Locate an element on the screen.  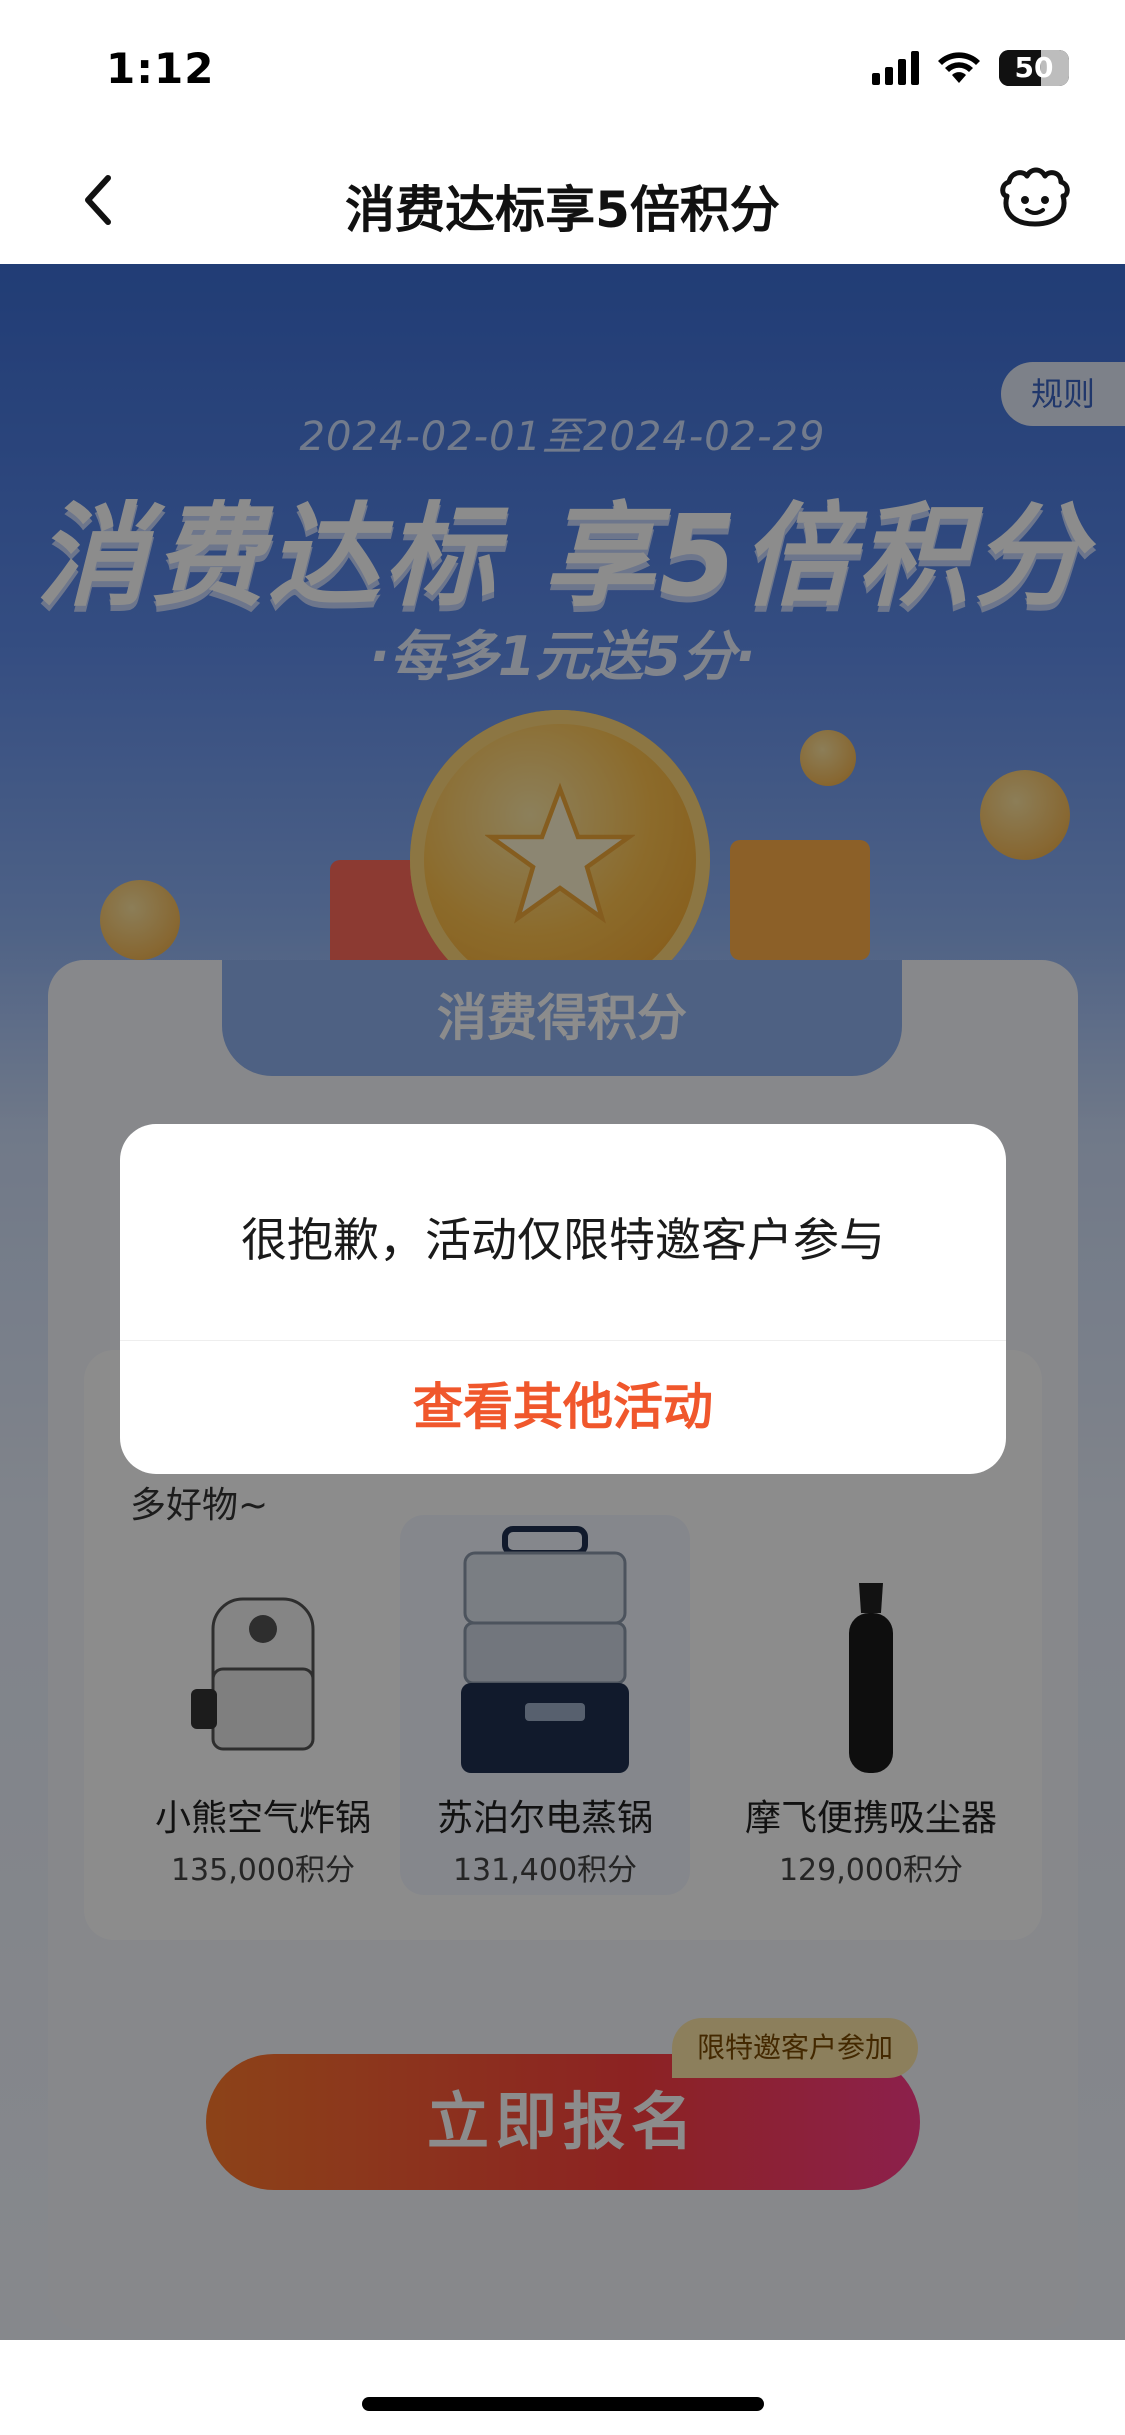
status-time: 1:12 is located at coordinates (160, 68).